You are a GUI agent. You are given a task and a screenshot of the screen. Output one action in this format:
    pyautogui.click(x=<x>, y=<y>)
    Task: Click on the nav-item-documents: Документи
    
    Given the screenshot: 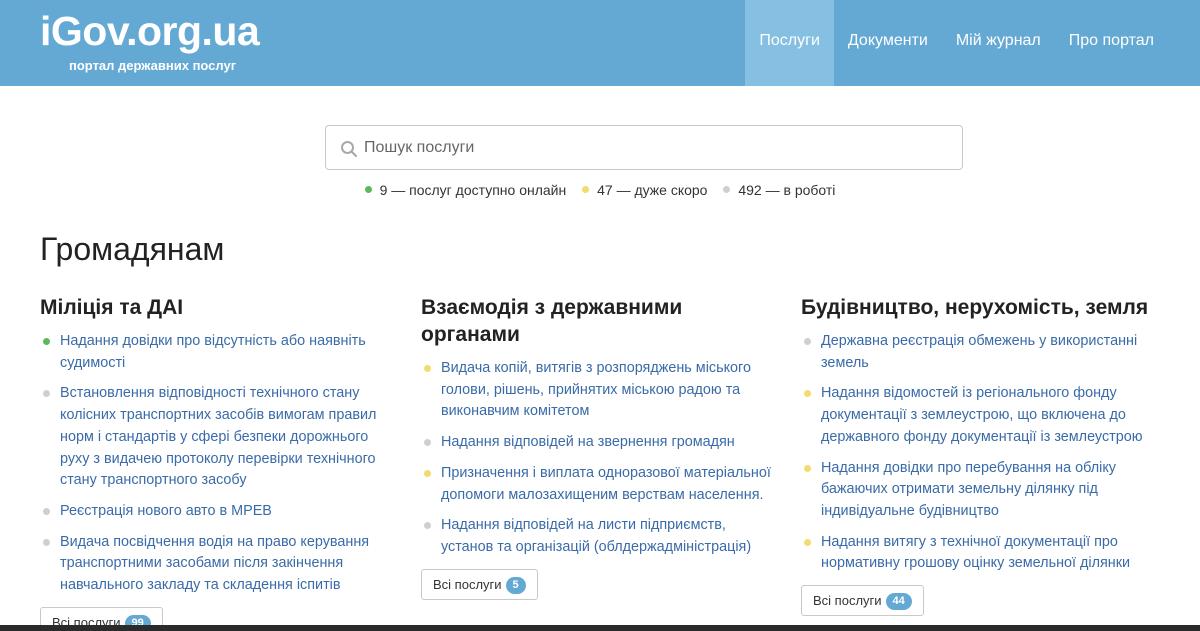 What is the action you would take?
    pyautogui.click(x=888, y=43)
    